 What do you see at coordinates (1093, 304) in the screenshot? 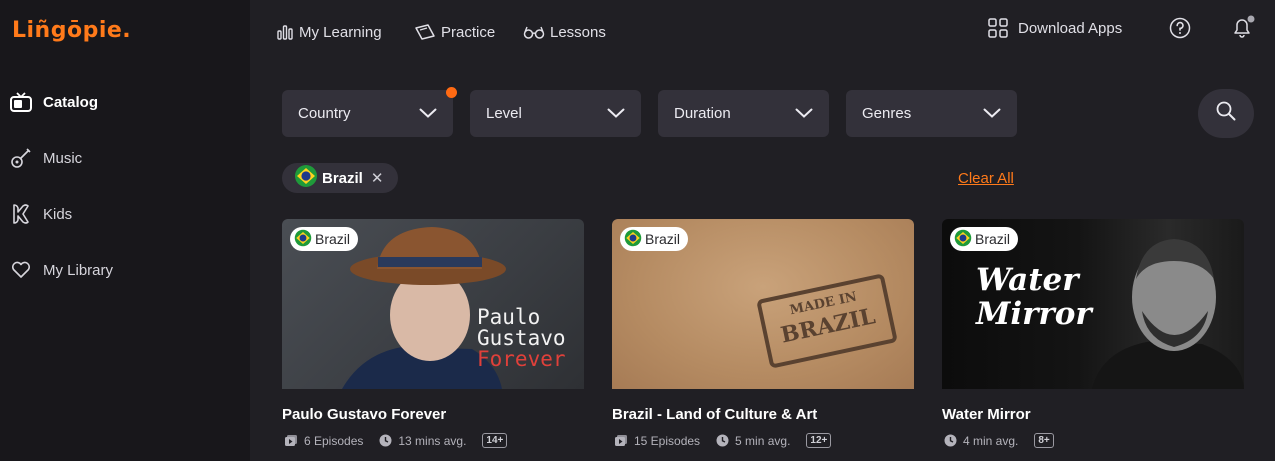
I see `show-thumbnail: Water Mirror Brazil` at bounding box center [1093, 304].